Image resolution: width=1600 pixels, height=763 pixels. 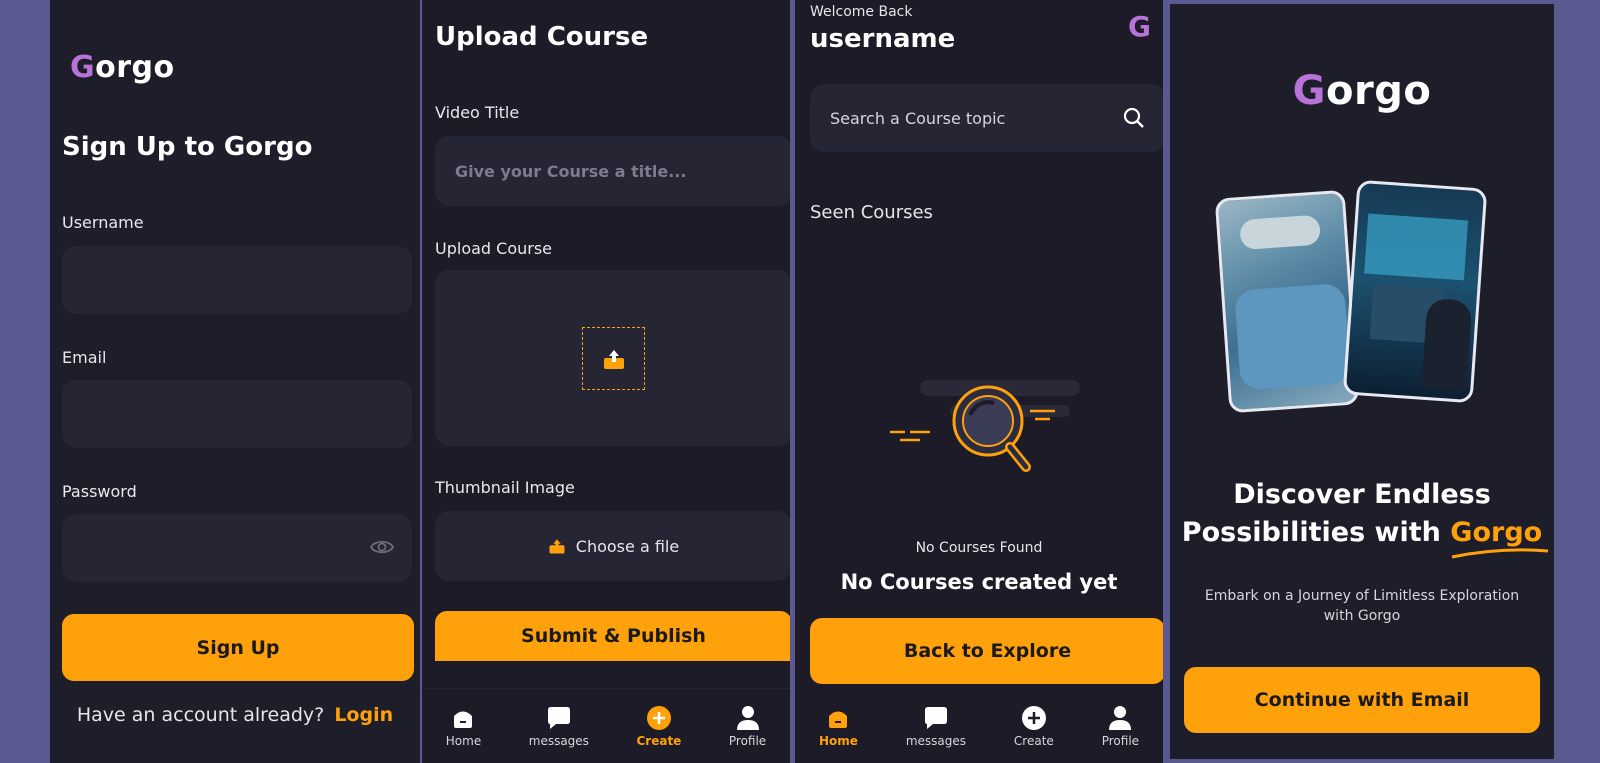 What do you see at coordinates (861, 12) in the screenshot?
I see `welcome-text: Welcome Back` at bounding box center [861, 12].